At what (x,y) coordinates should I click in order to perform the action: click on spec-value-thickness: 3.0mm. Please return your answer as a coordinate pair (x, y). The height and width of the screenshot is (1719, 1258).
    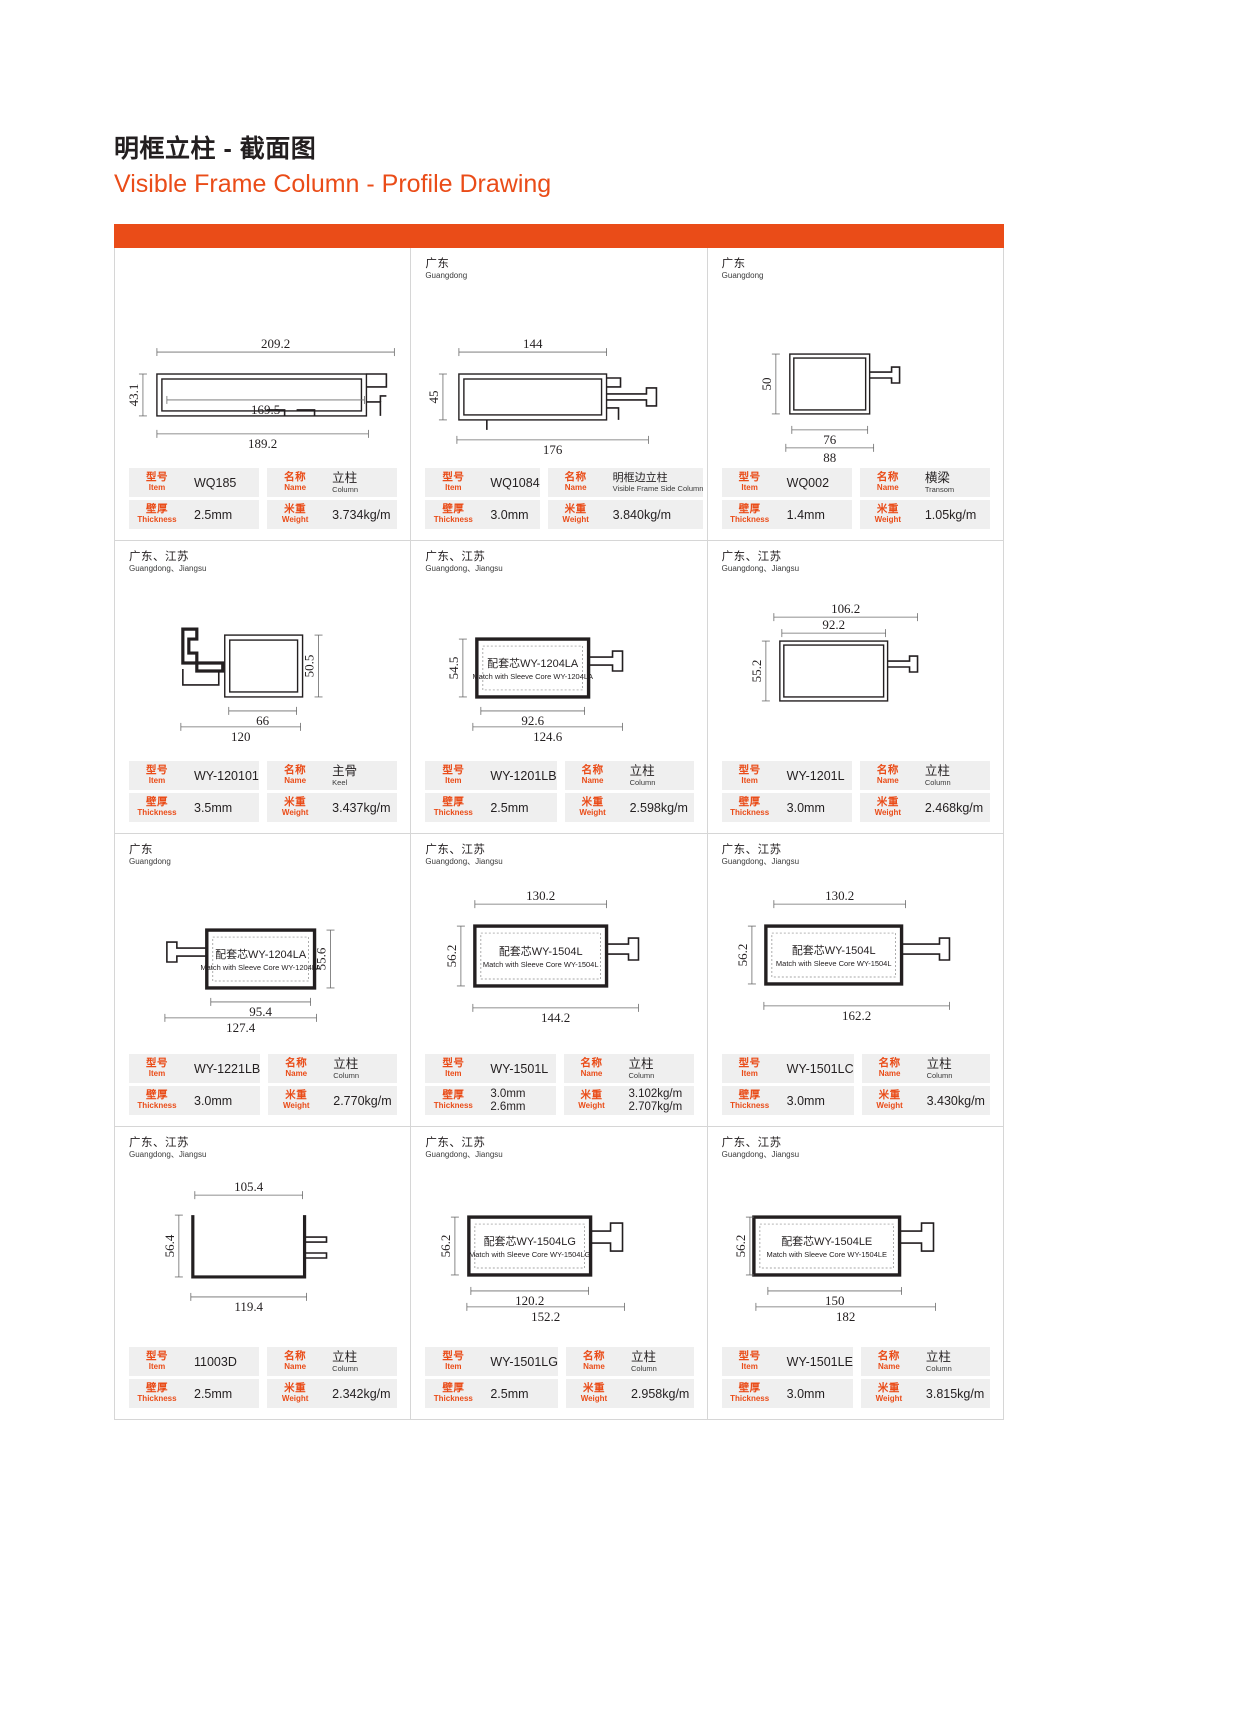
    Looking at the image, I should click on (816, 1100).